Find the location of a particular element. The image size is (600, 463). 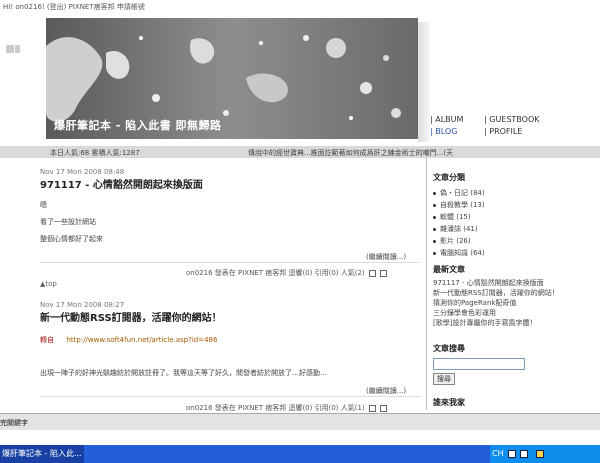

post-meta: on0216 發表在 PIXNET 痞客邦 迴響(0) 引用(0) 人氣(1) is located at coordinates (275, 408).